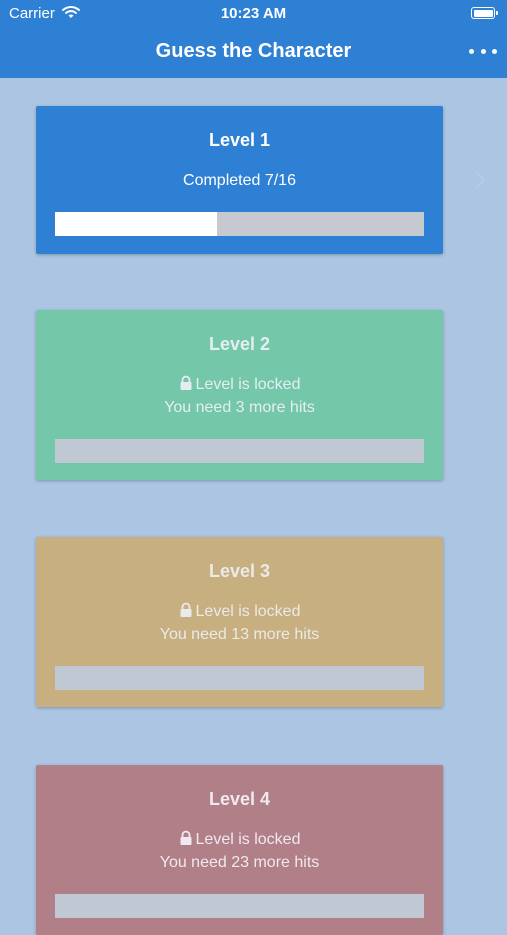 Image resolution: width=507 pixels, height=935 pixels. Describe the element at coordinates (136, 224) in the screenshot. I see `progress-fill` at that location.